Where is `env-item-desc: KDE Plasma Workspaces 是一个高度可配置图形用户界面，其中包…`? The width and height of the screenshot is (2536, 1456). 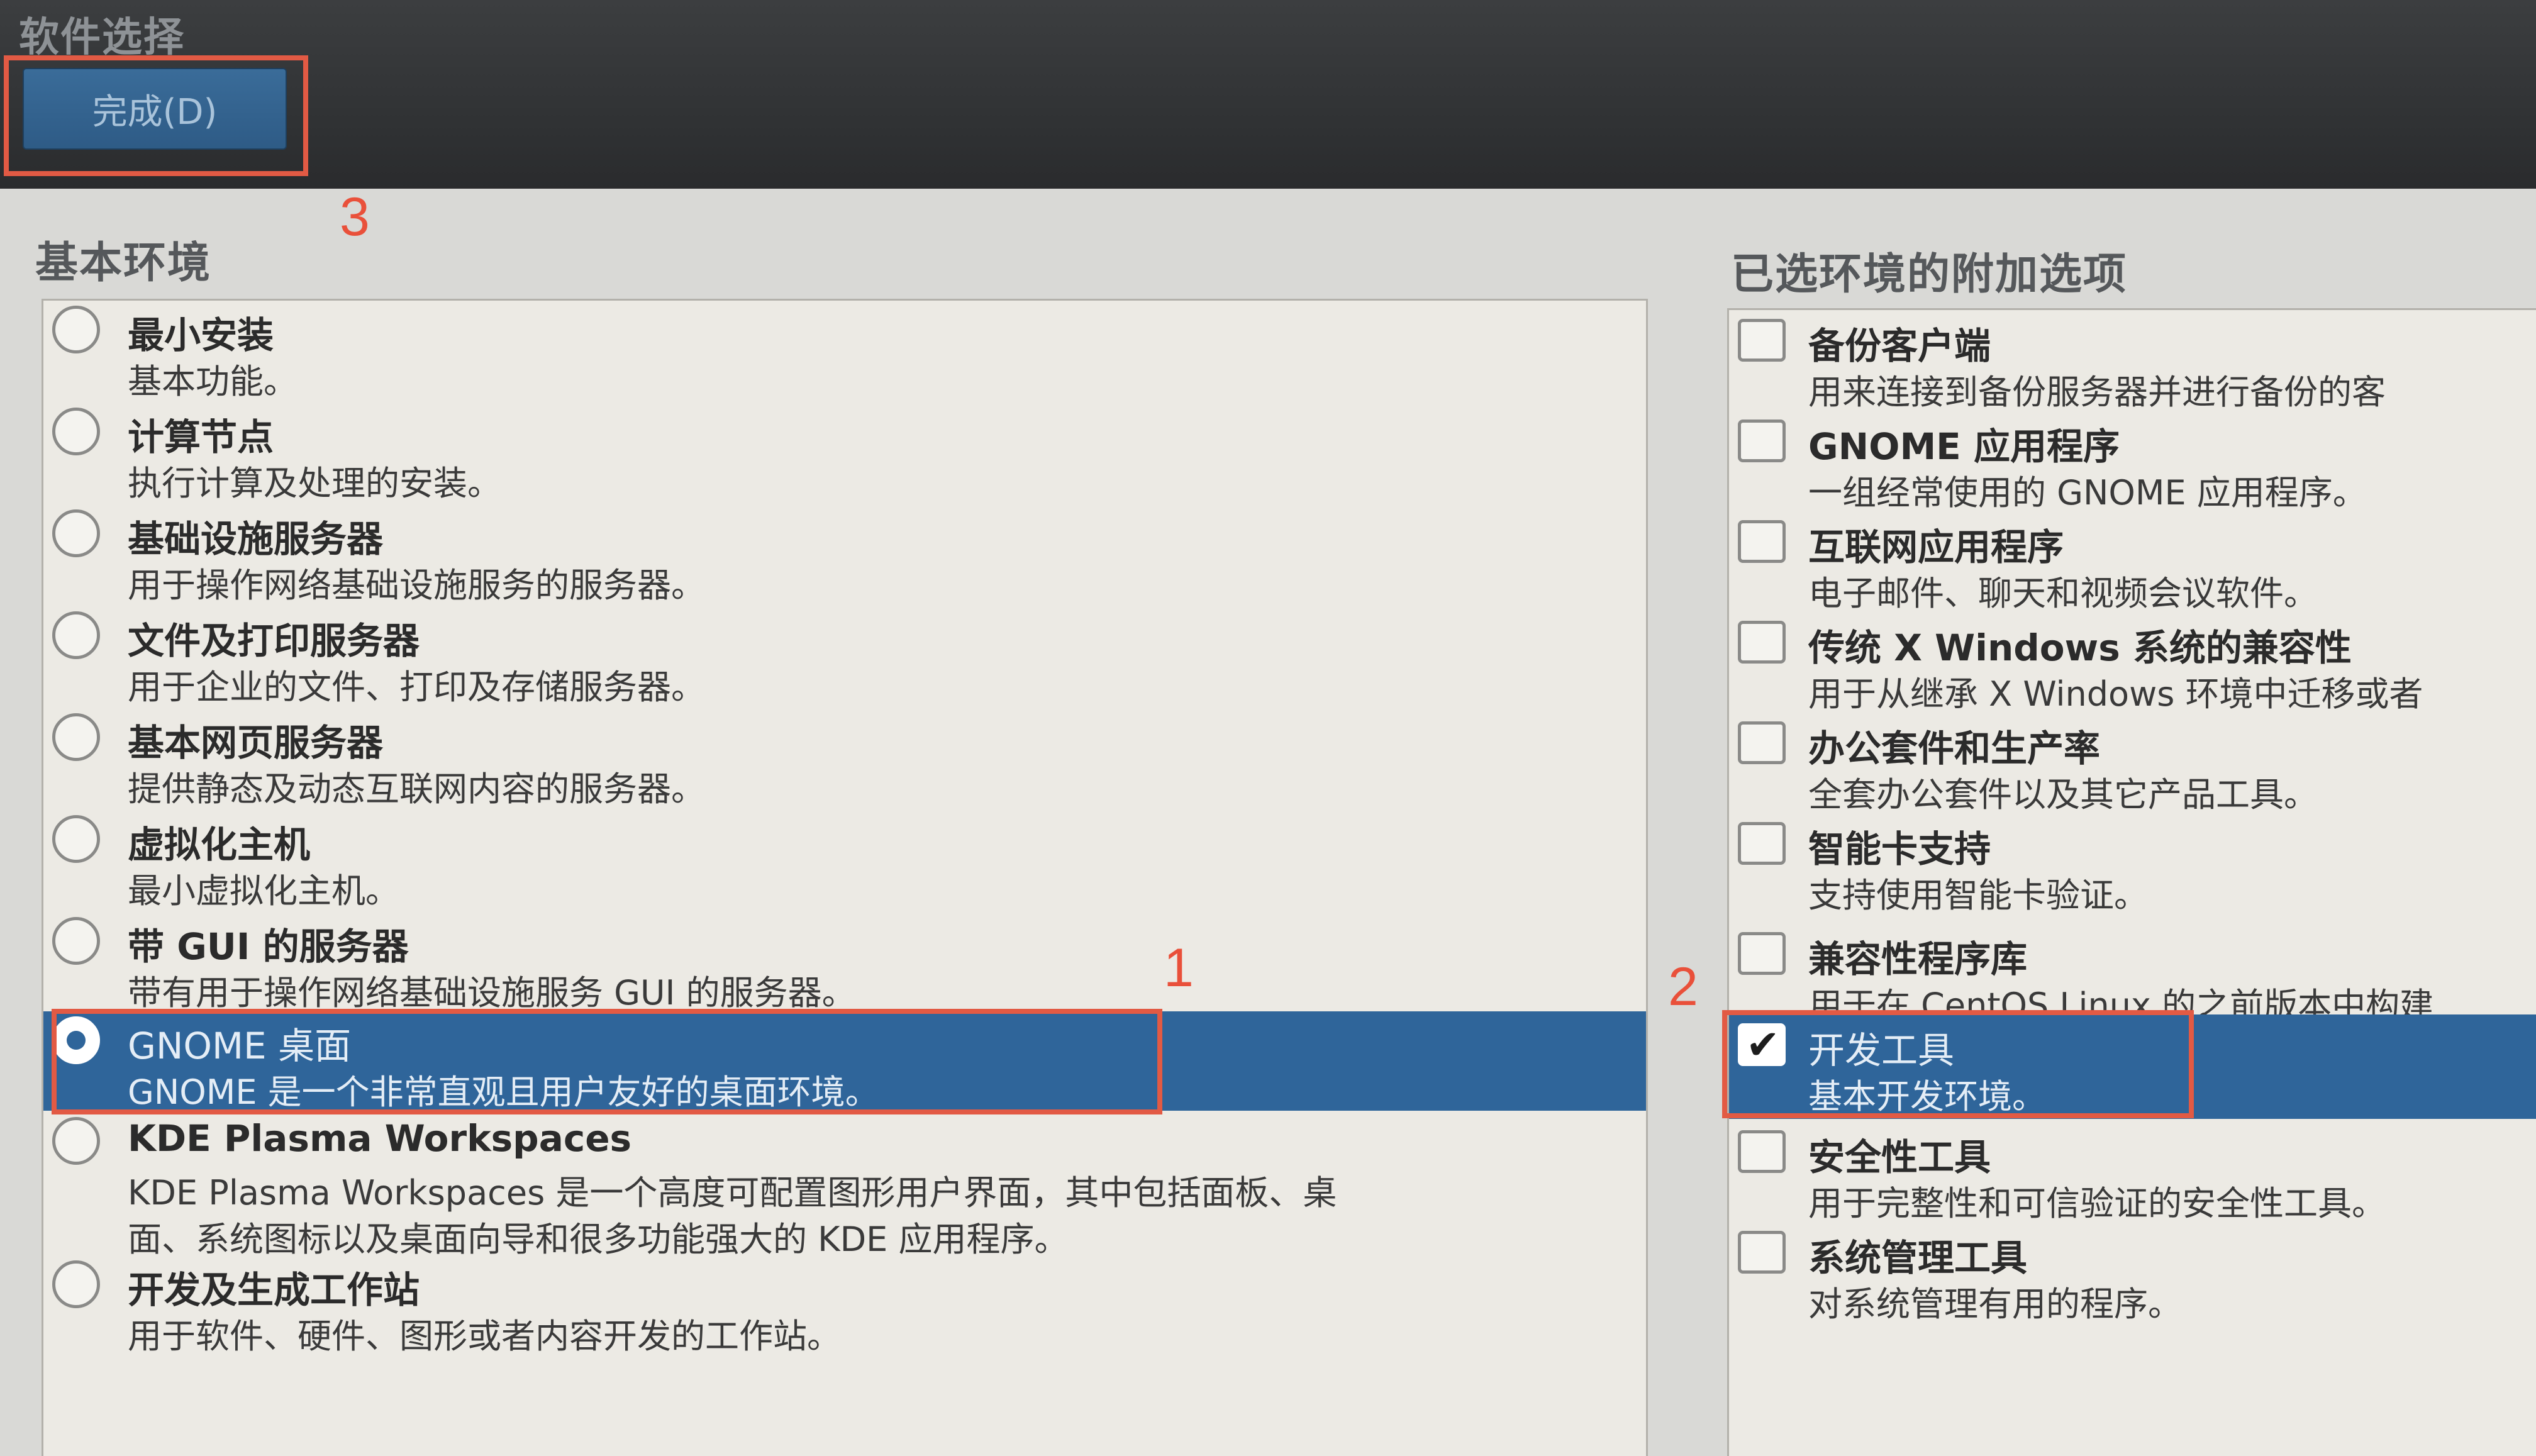
env-item-desc: KDE Plasma Workspaces 是一个高度可配置图形用户界面，其中包… is located at coordinates (732, 1193).